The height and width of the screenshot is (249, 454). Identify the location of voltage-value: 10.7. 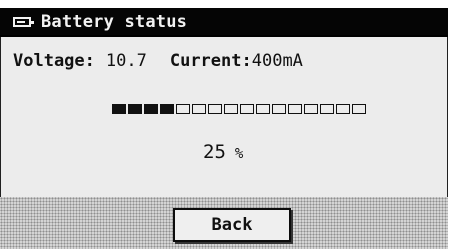
(126, 61).